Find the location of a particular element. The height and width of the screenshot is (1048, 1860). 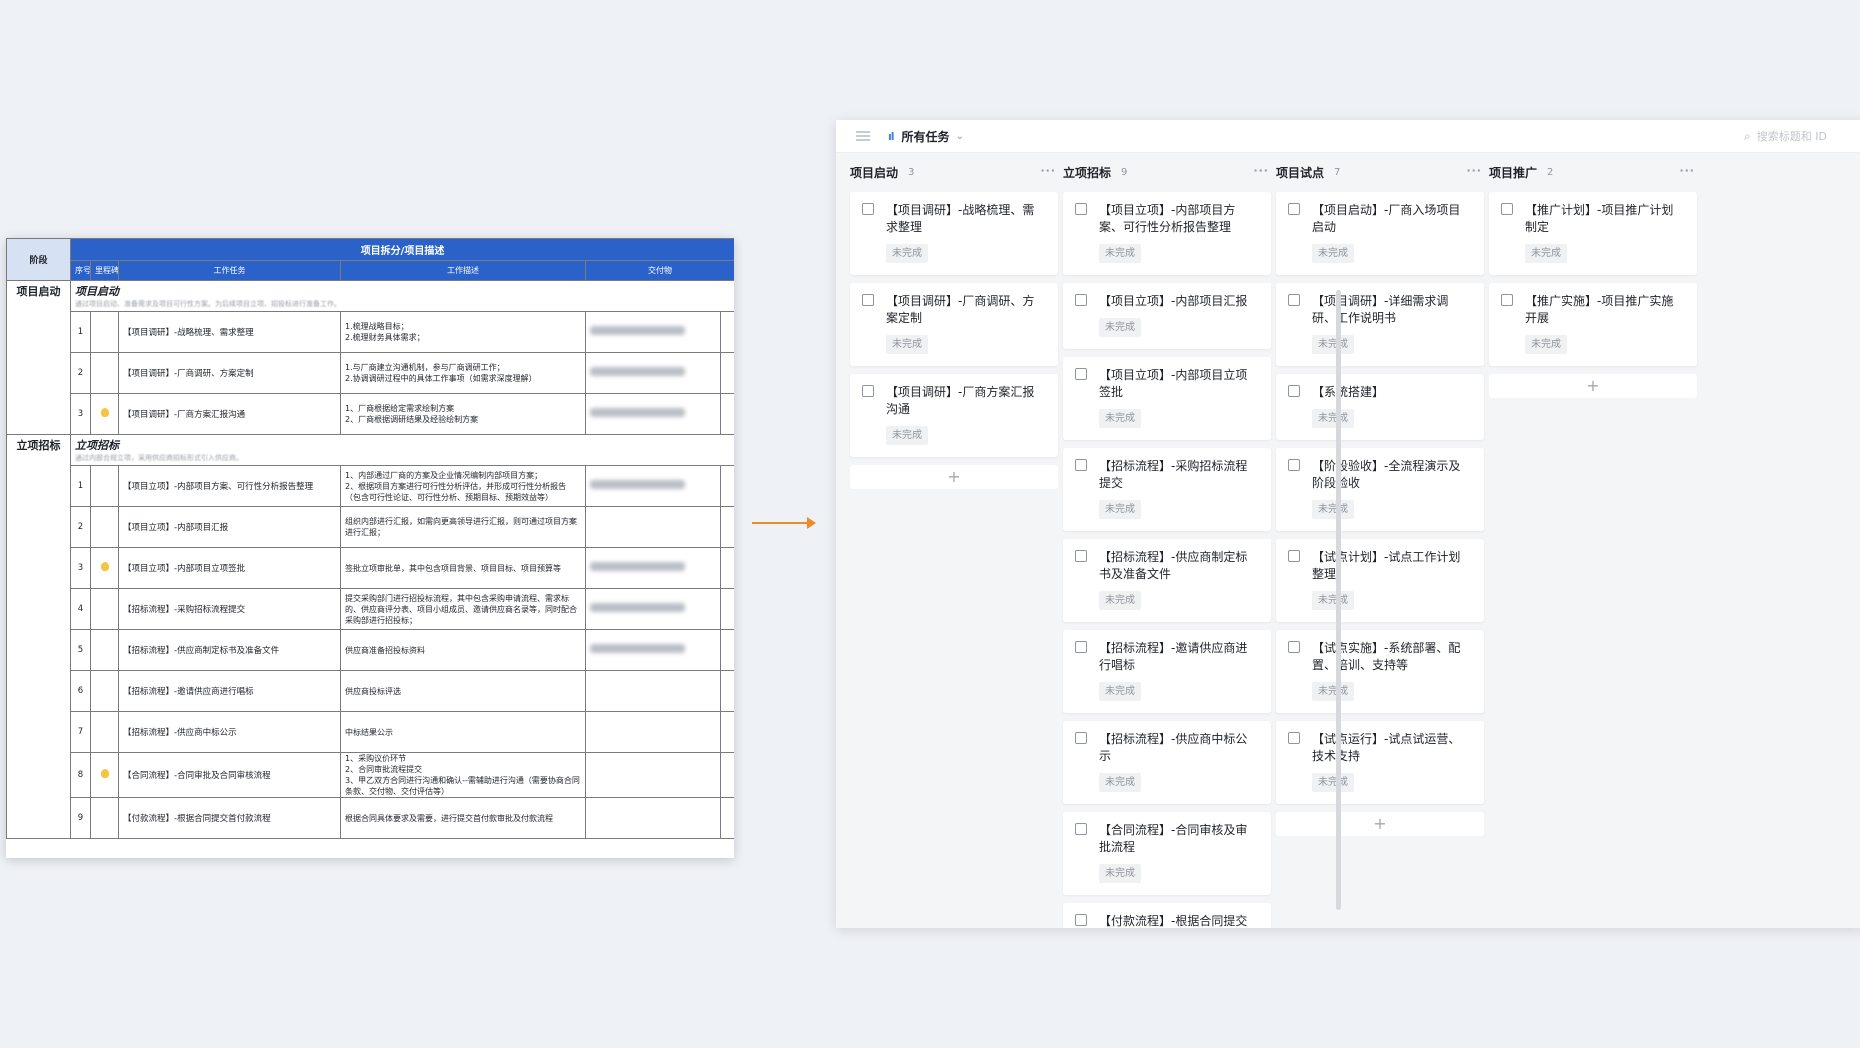

desc-cell: 供应商准备招投标资料 is located at coordinates (463, 650).